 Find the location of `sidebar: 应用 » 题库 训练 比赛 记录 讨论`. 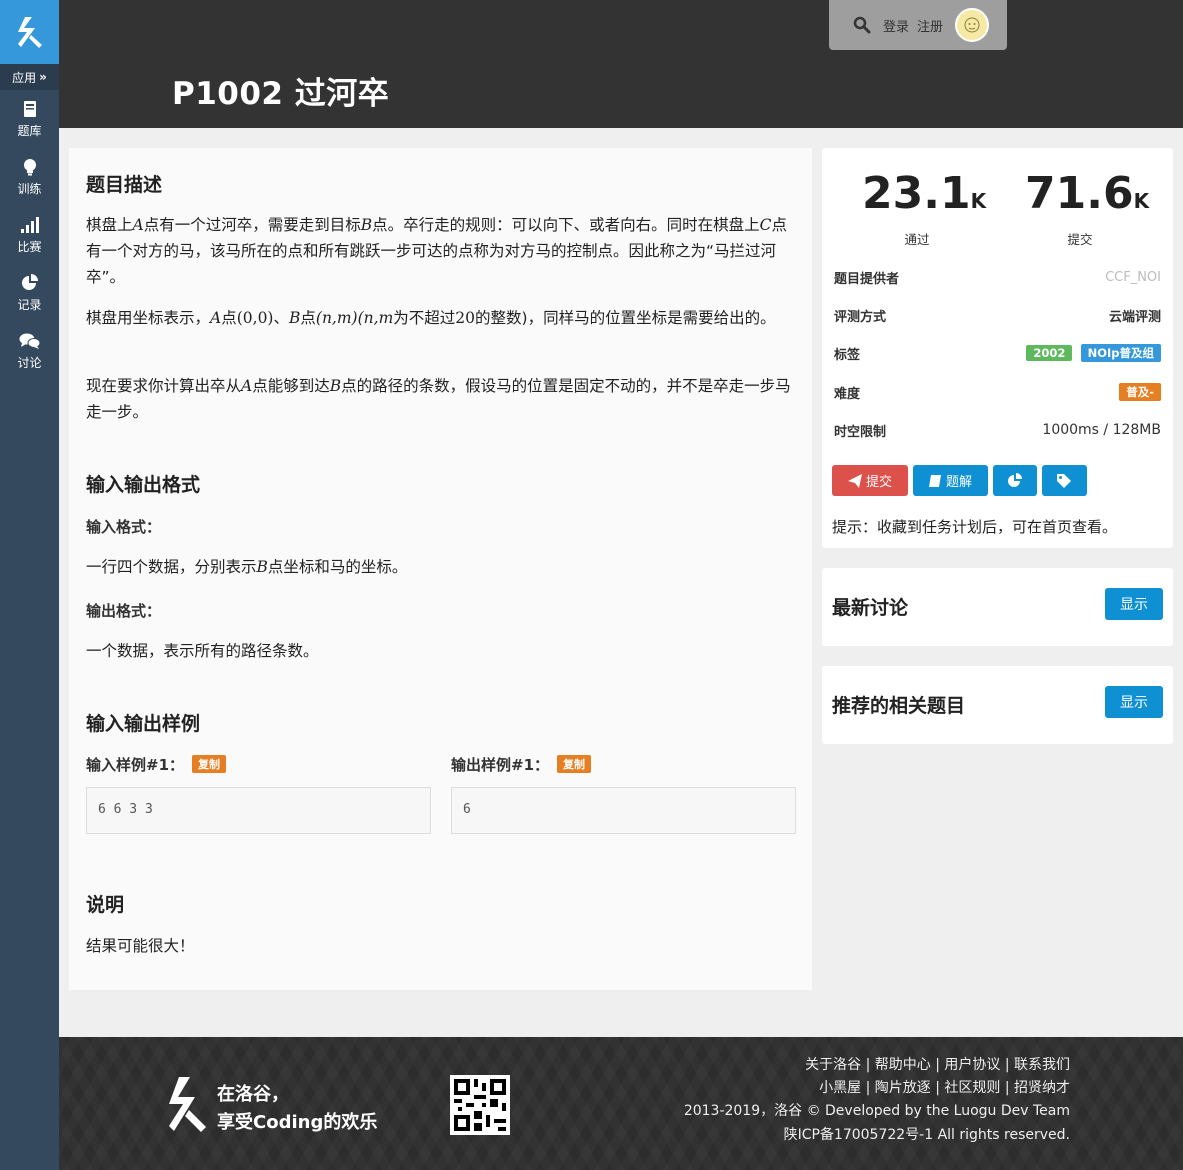

sidebar: 应用 » 题库 训练 比赛 记录 讨论 is located at coordinates (29, 585).